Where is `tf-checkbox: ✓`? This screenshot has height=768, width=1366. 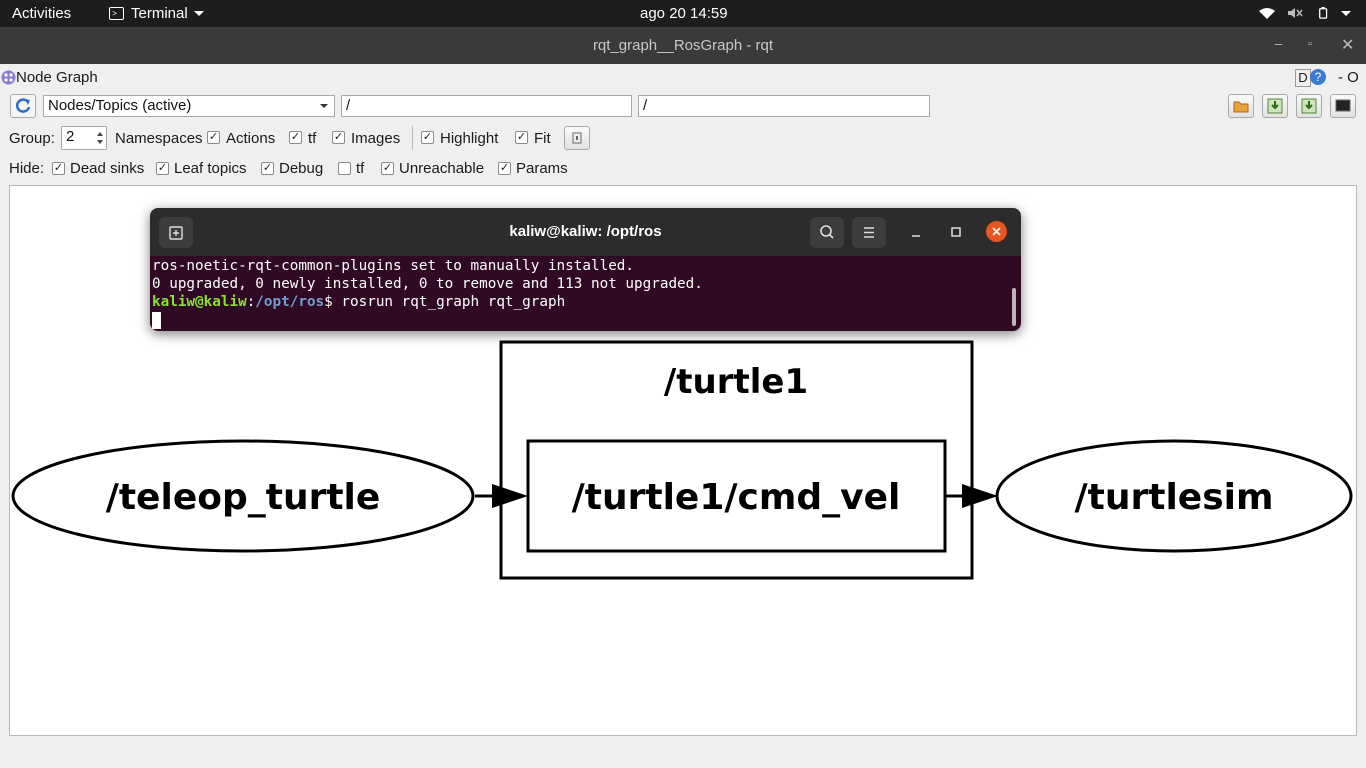 tf-checkbox: ✓ is located at coordinates (295, 137).